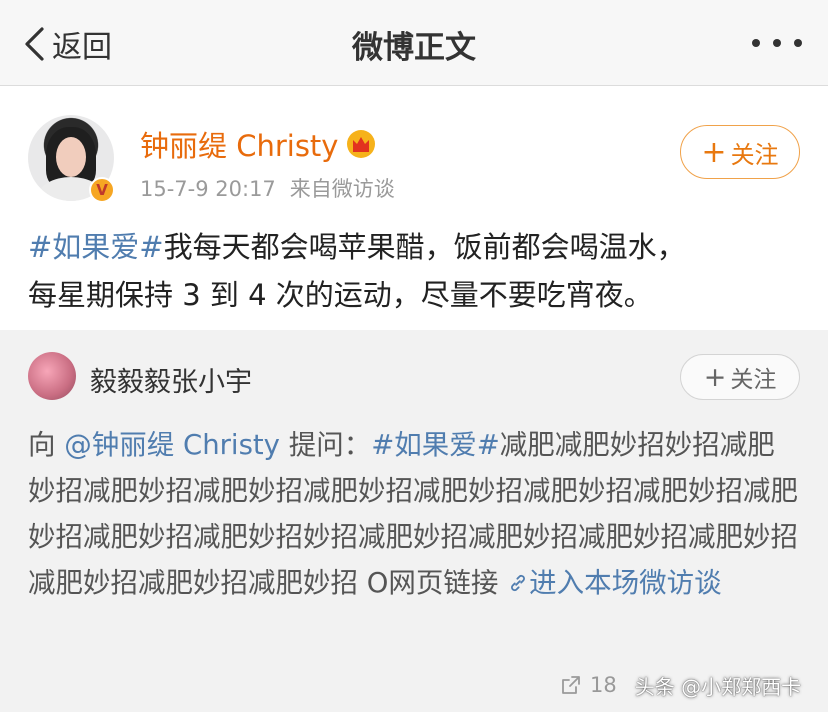 This screenshot has height=712, width=828. What do you see at coordinates (34, 44) in the screenshot?
I see `chevron-left-icon` at bounding box center [34, 44].